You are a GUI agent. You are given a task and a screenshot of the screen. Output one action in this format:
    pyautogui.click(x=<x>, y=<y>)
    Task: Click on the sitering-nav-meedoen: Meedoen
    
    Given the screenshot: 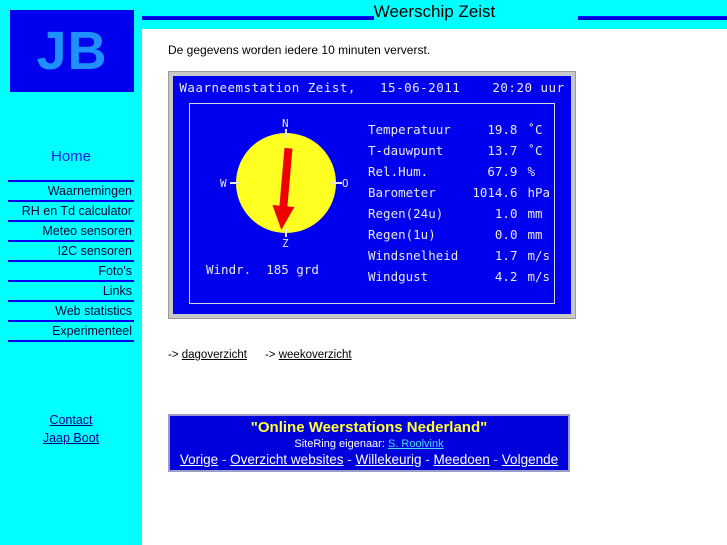 What is the action you would take?
    pyautogui.click(x=462, y=459)
    